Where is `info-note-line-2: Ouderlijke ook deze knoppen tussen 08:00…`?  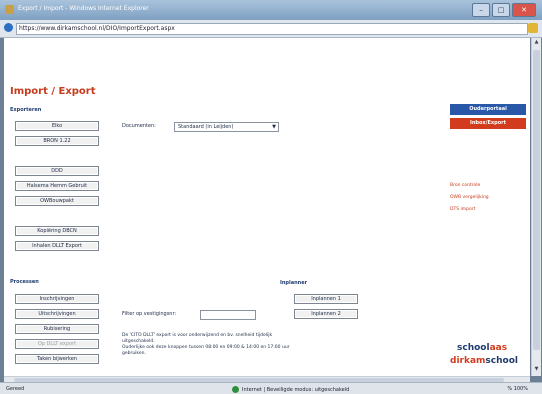
info-note-line-2: Ouderlijke ook deze knoppen tussen 08:00… is located at coordinates (206, 350).